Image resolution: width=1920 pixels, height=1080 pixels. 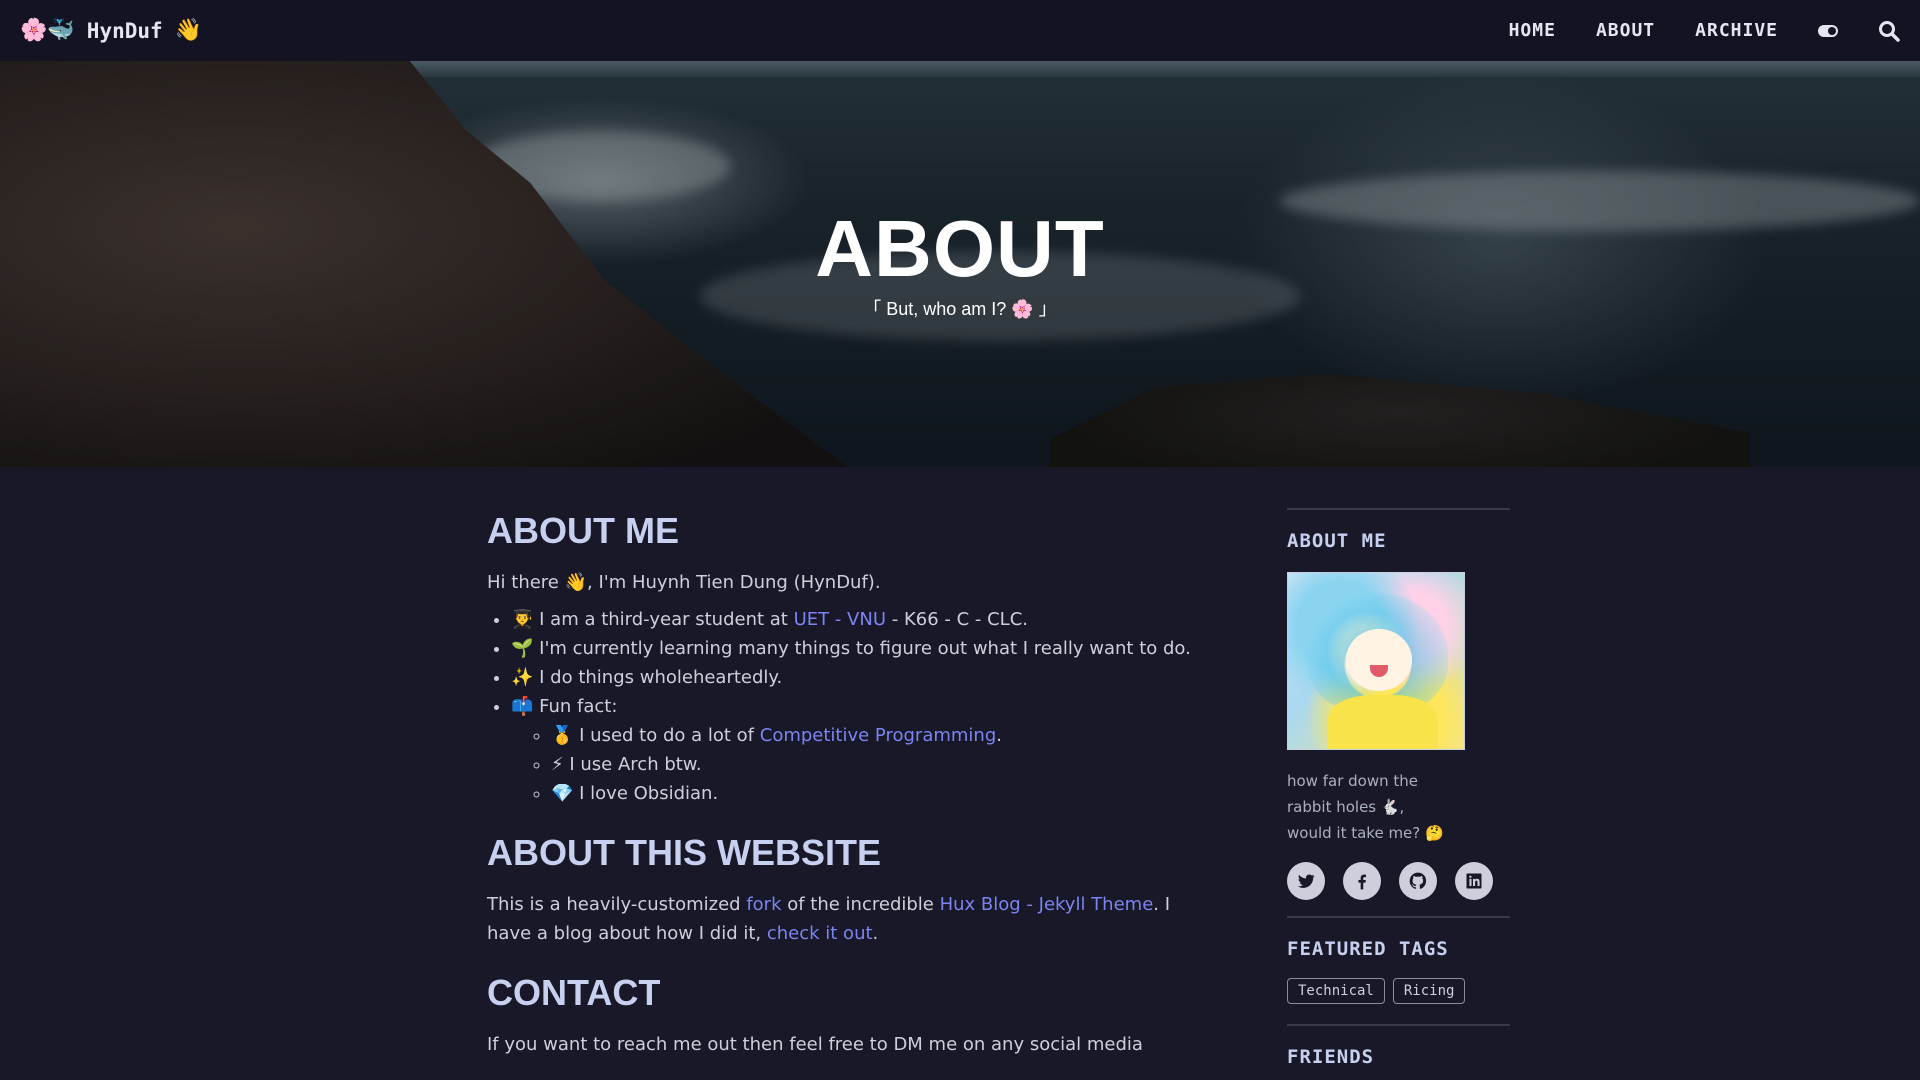 What do you see at coordinates (957, 619) in the screenshot?
I see `list-item-text: - K66 - C - CLC.` at bounding box center [957, 619].